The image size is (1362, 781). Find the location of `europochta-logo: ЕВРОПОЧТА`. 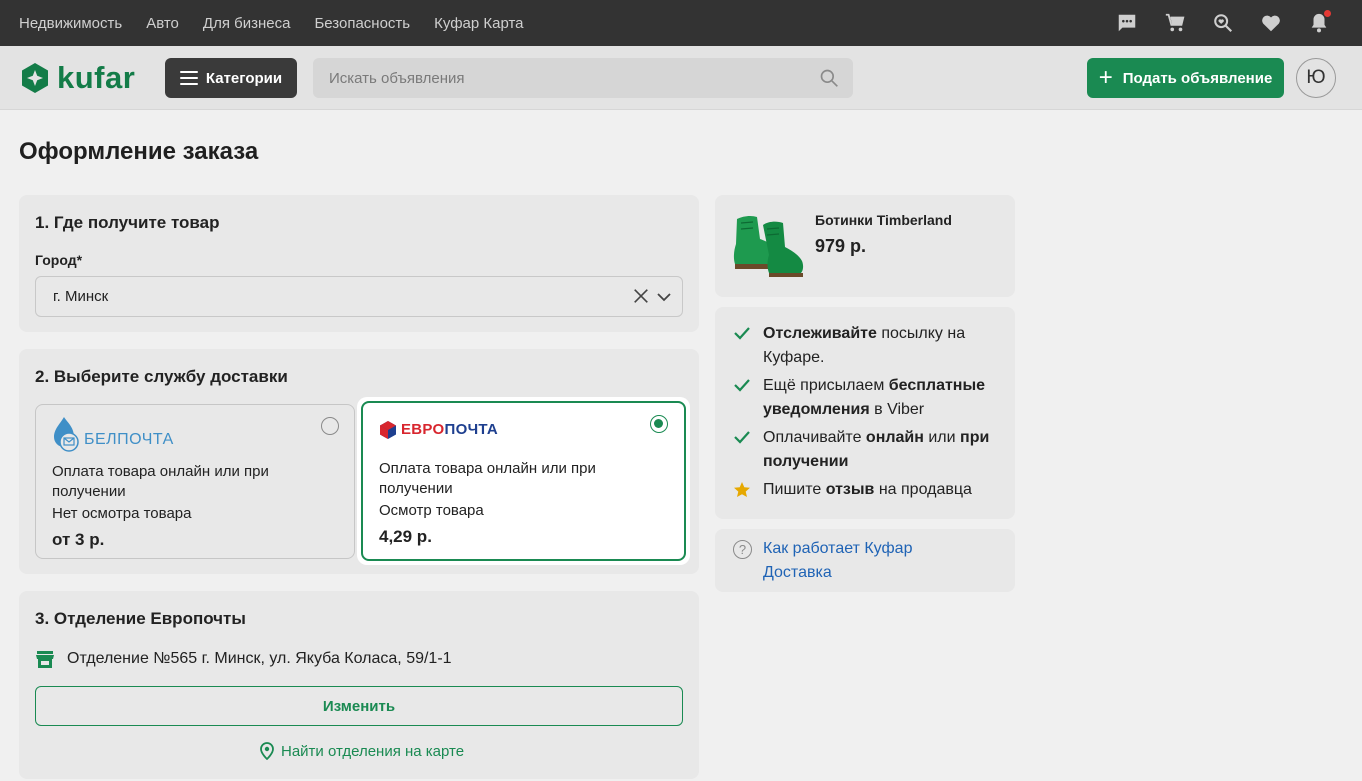

europochta-logo: ЕВРОПОЧТА is located at coordinates (438, 430).